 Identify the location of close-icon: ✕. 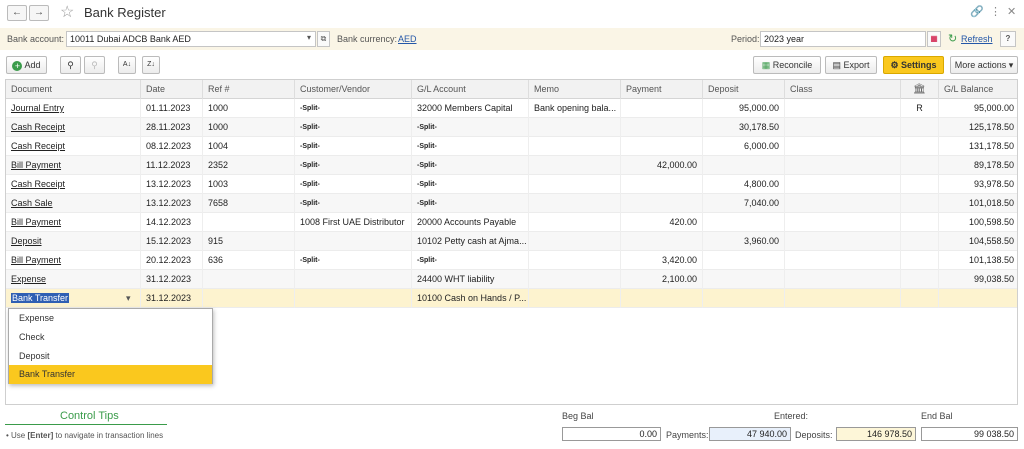
(1011, 11).